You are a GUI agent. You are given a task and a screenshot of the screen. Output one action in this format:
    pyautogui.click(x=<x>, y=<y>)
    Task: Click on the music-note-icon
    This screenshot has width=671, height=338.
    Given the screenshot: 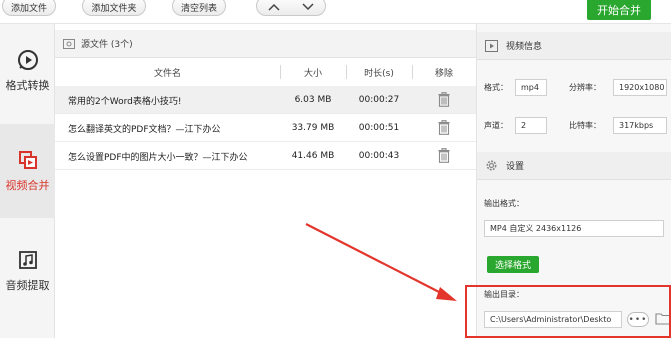 What is the action you would take?
    pyautogui.click(x=27, y=260)
    